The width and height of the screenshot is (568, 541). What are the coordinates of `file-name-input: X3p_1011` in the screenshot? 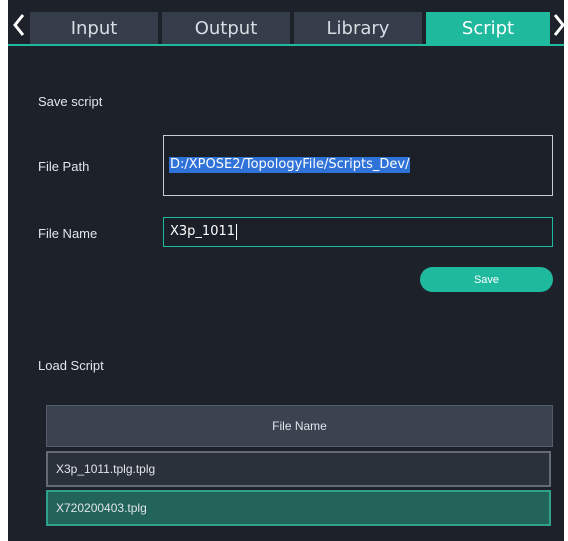 It's located at (358, 232).